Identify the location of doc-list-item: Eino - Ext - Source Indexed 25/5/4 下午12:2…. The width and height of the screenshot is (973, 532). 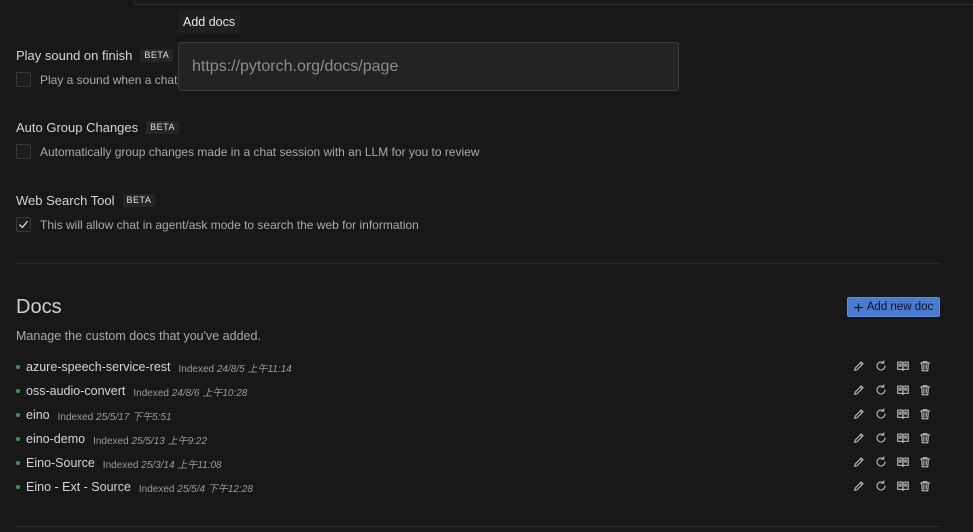
(478, 487).